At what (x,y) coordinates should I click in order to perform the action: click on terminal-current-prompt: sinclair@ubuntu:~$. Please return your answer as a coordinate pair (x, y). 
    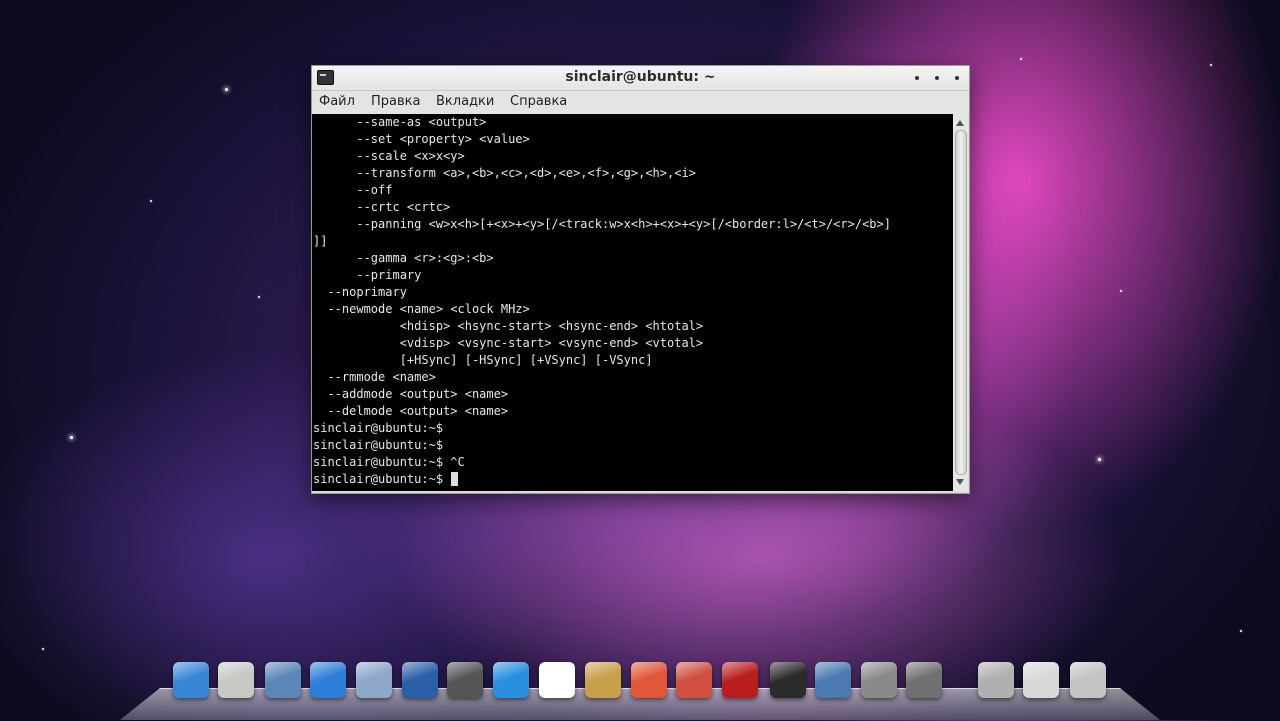
    Looking at the image, I should click on (386, 479).